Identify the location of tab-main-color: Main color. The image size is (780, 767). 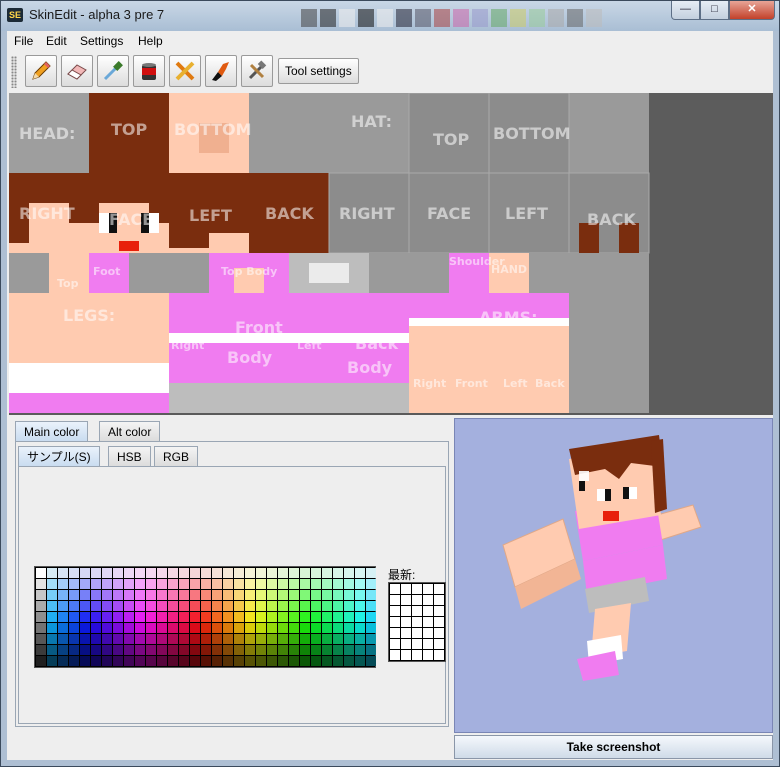
(52, 431).